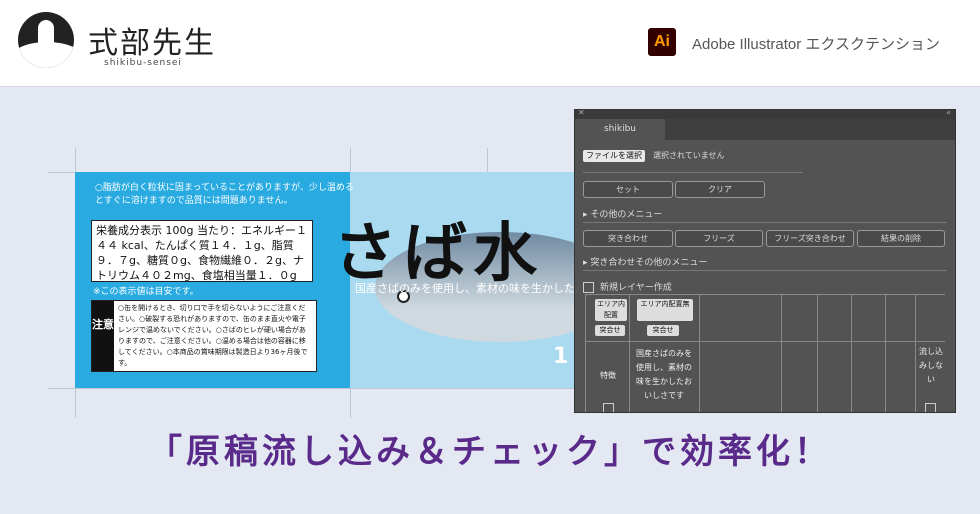 This screenshot has height=514, width=980. Describe the element at coordinates (689, 155) in the screenshot. I see `file-status: 選択されていません` at that location.